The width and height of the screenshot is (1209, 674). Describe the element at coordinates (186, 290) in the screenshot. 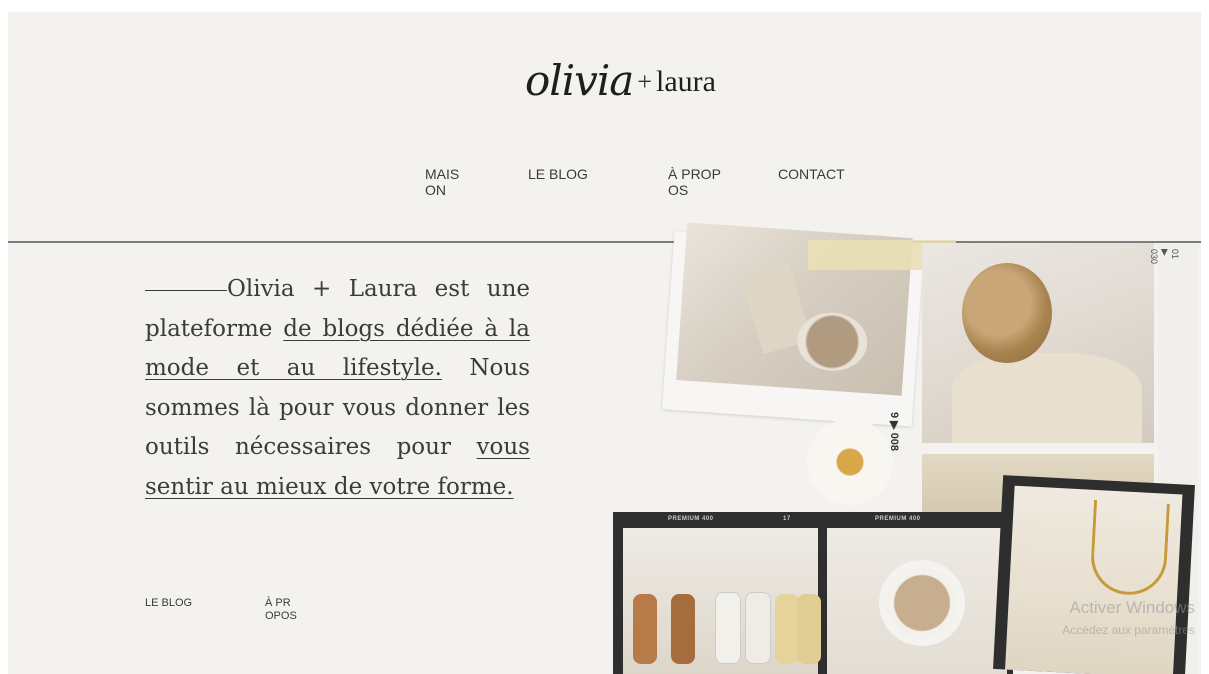

I see `lead-rule` at that location.